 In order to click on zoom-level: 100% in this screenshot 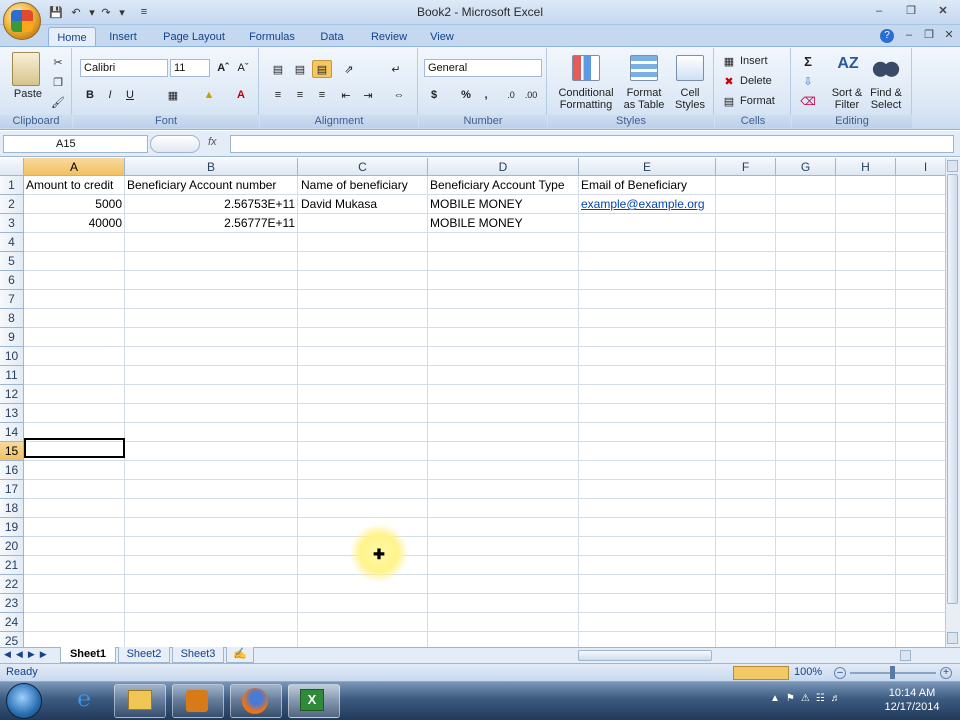, I will do `click(808, 672)`.